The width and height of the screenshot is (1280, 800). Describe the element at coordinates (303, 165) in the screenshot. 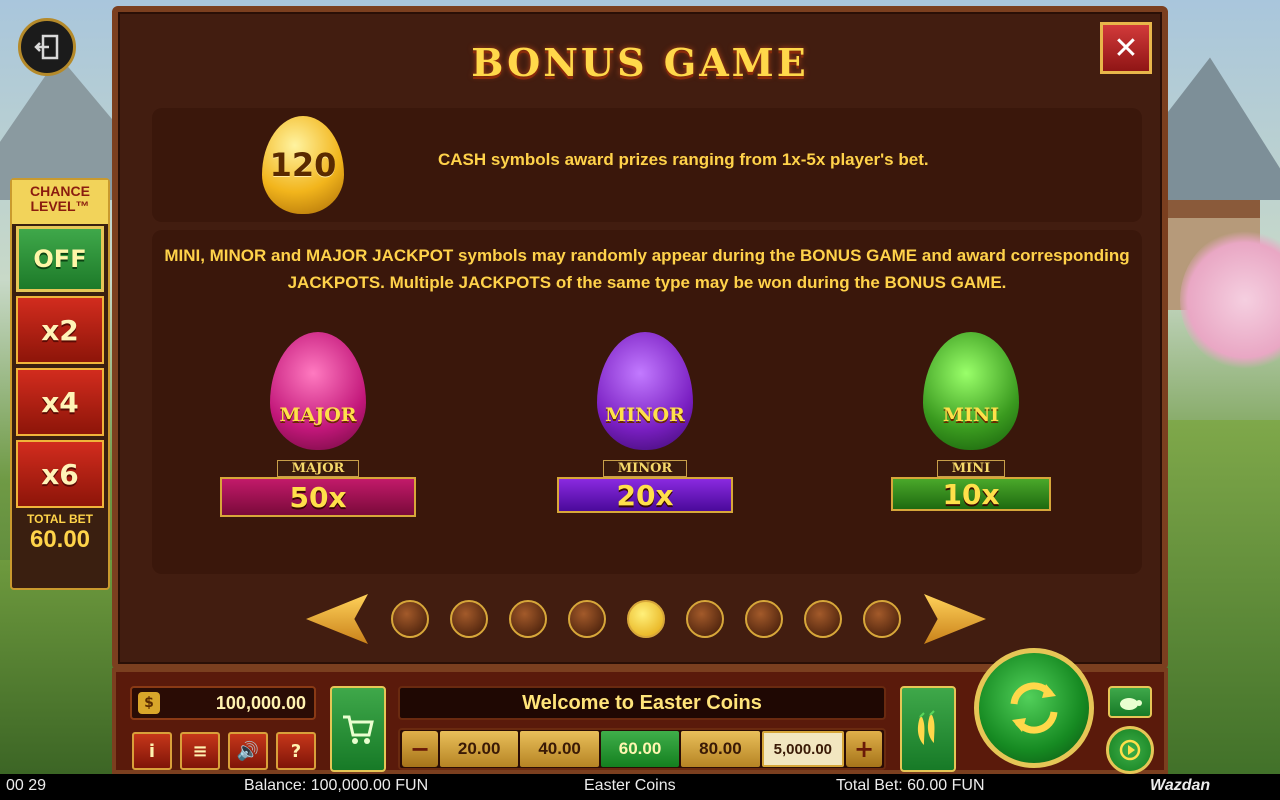

I see `cash-egg-icon: 120` at that location.